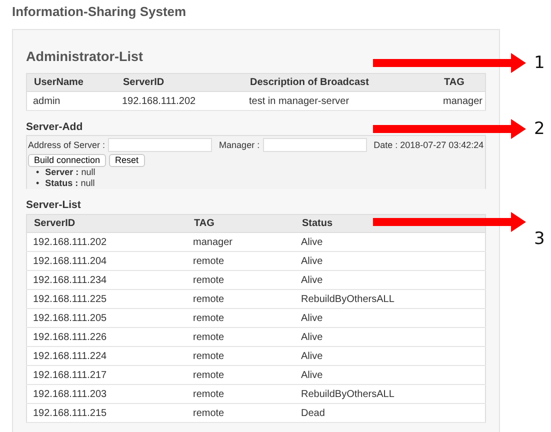 The width and height of the screenshot is (551, 432). What do you see at coordinates (539, 239) in the screenshot?
I see `annotation-number: 3` at bounding box center [539, 239].